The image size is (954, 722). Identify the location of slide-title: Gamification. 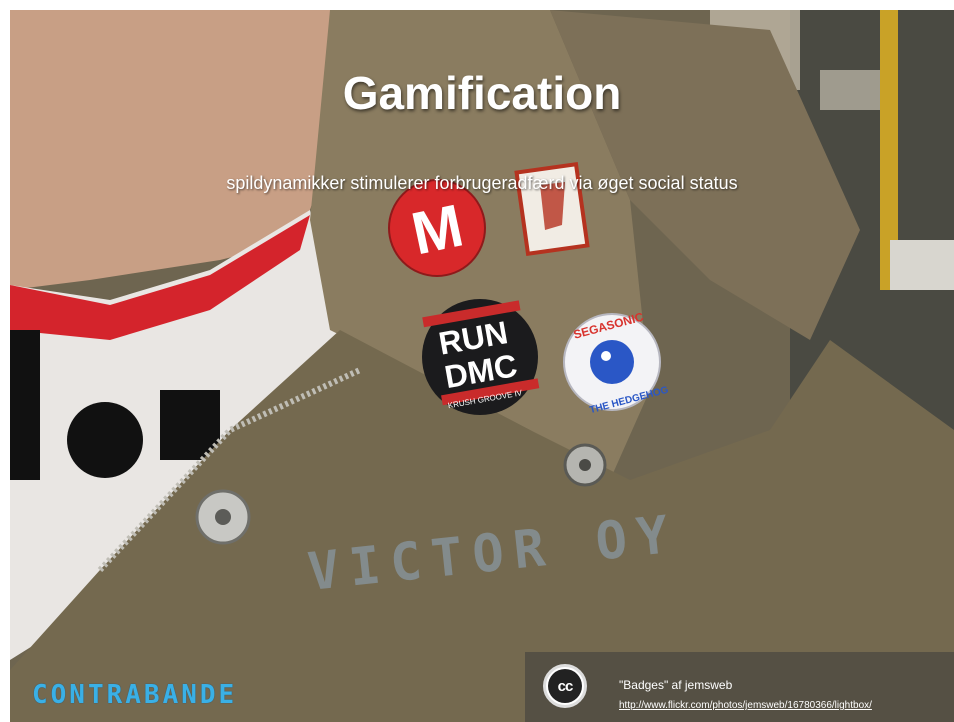
(482, 93).